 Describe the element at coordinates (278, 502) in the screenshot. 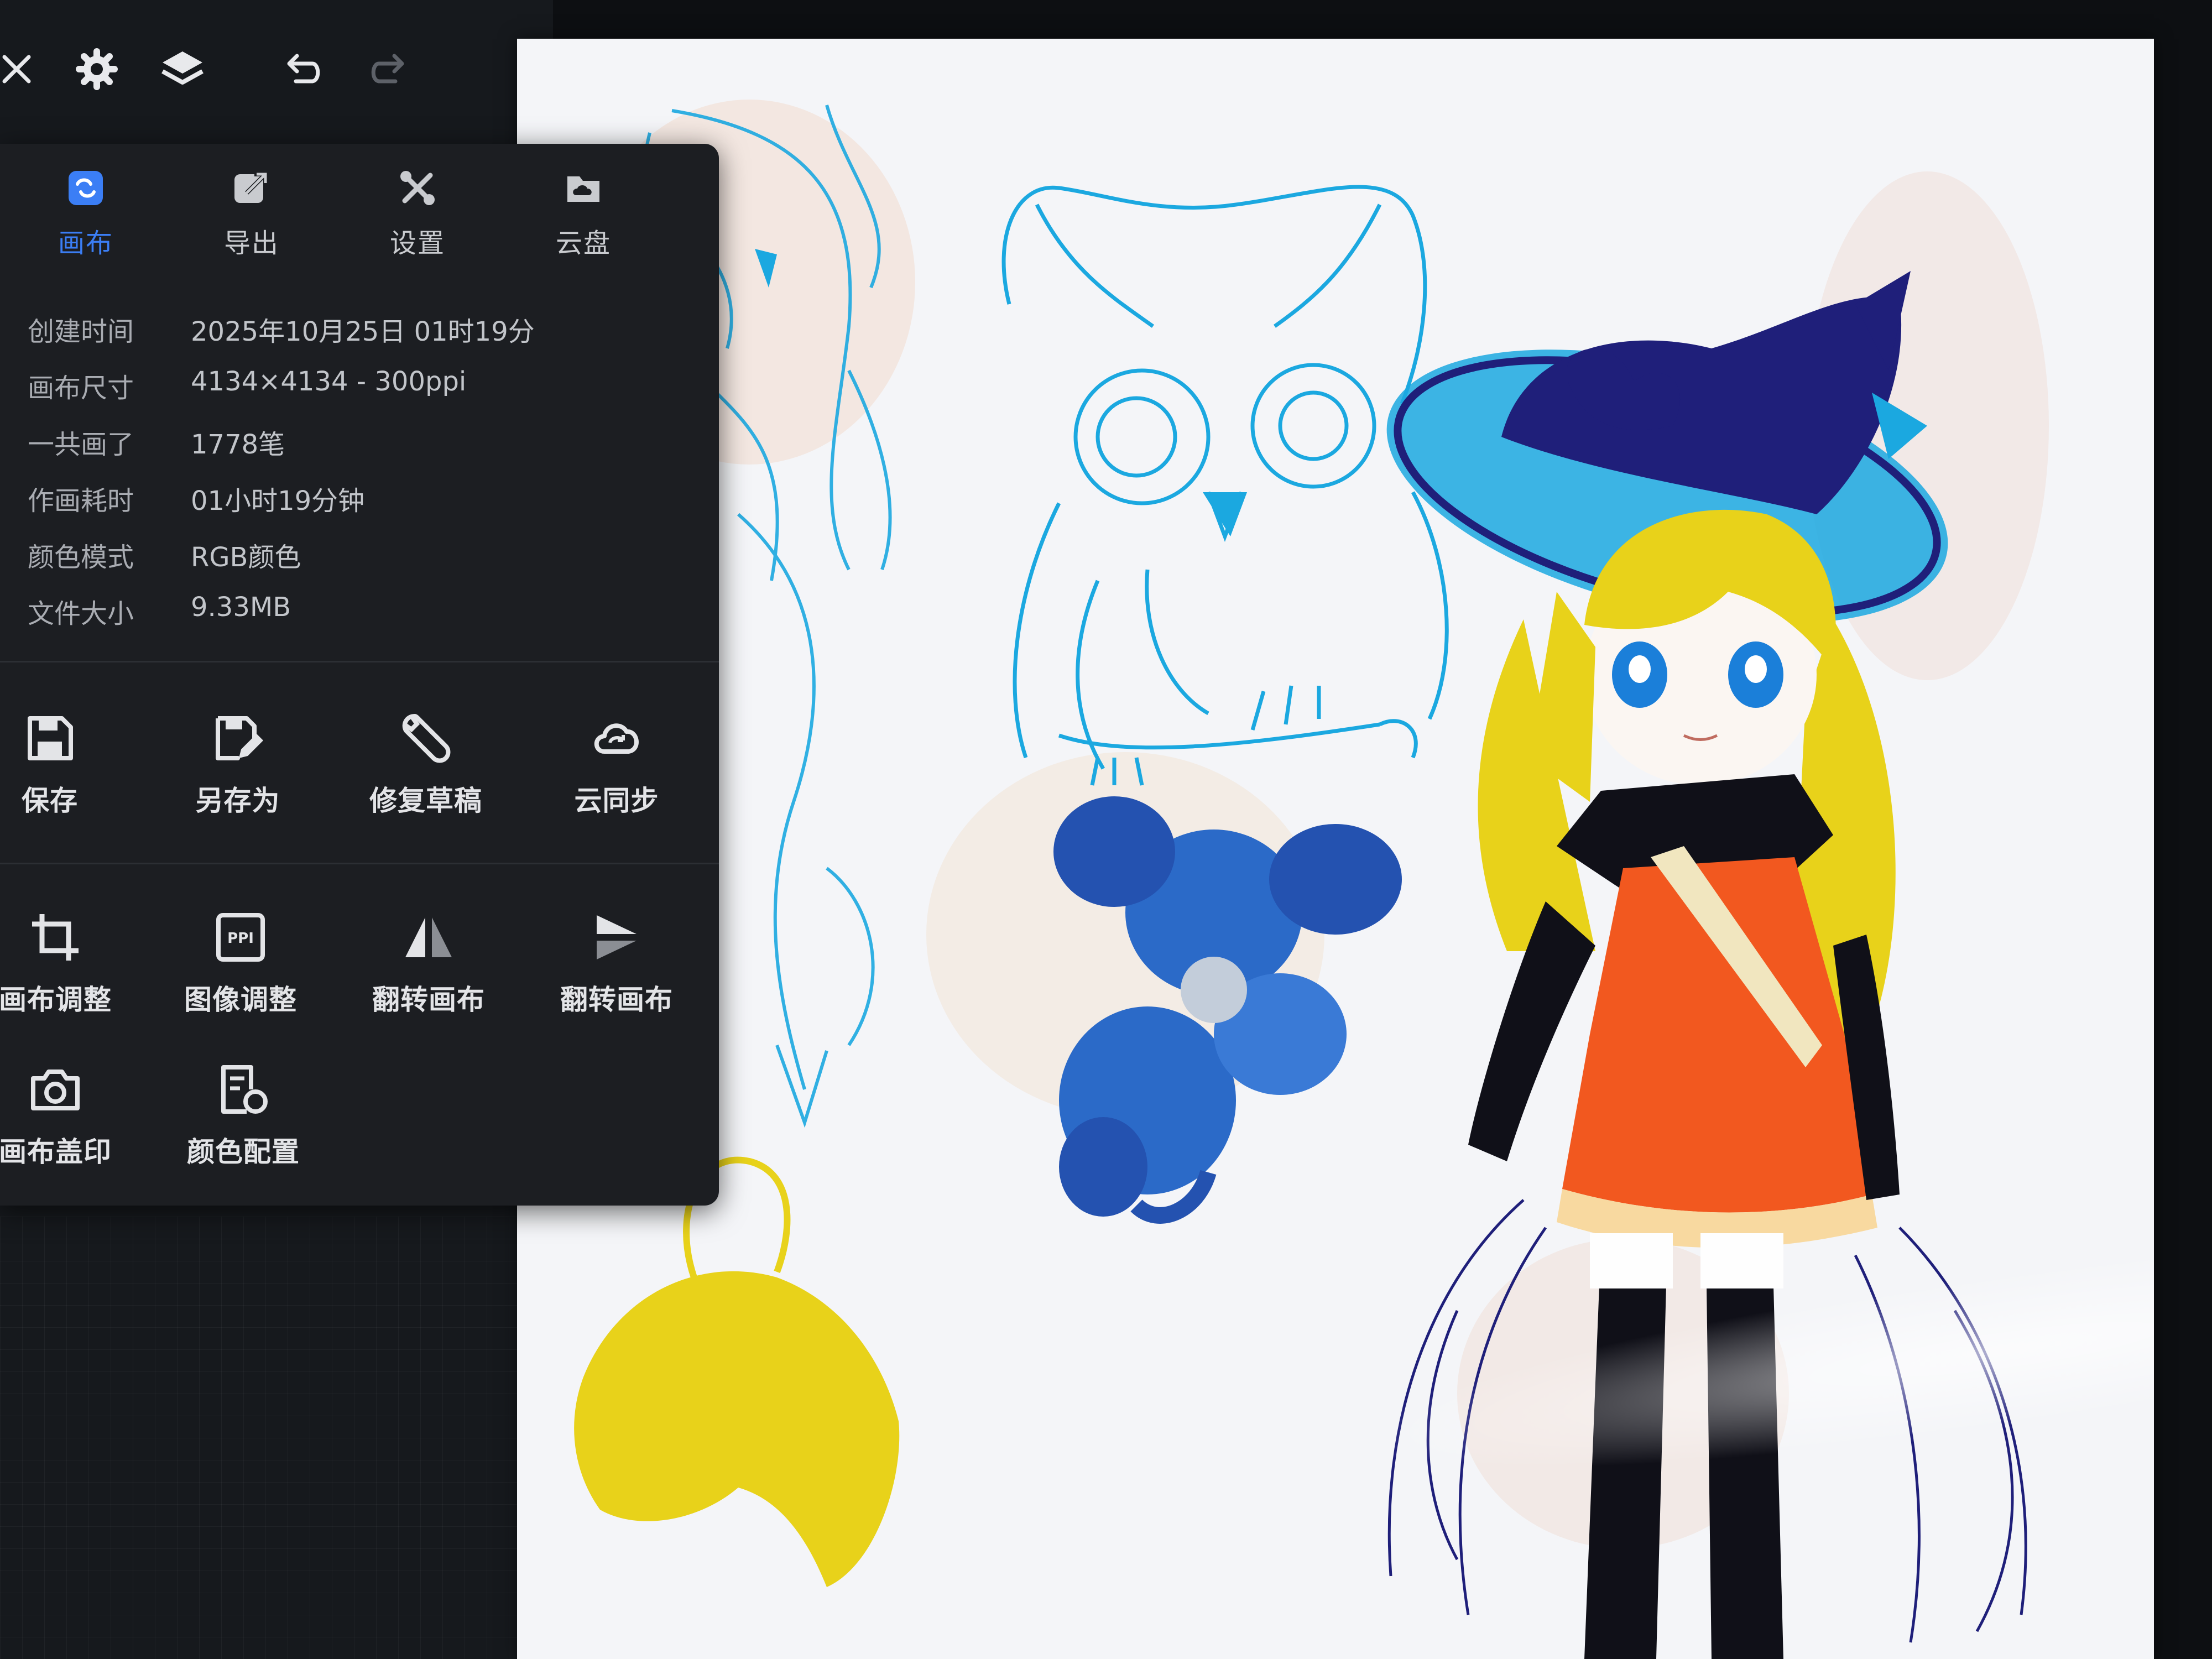

I see `info-value: 01小时19分钟` at that location.